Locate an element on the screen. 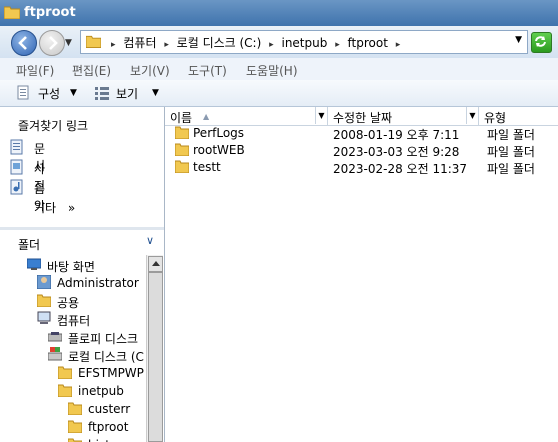 The image size is (558, 442). organize-label: 구성 is located at coordinates (49, 94).